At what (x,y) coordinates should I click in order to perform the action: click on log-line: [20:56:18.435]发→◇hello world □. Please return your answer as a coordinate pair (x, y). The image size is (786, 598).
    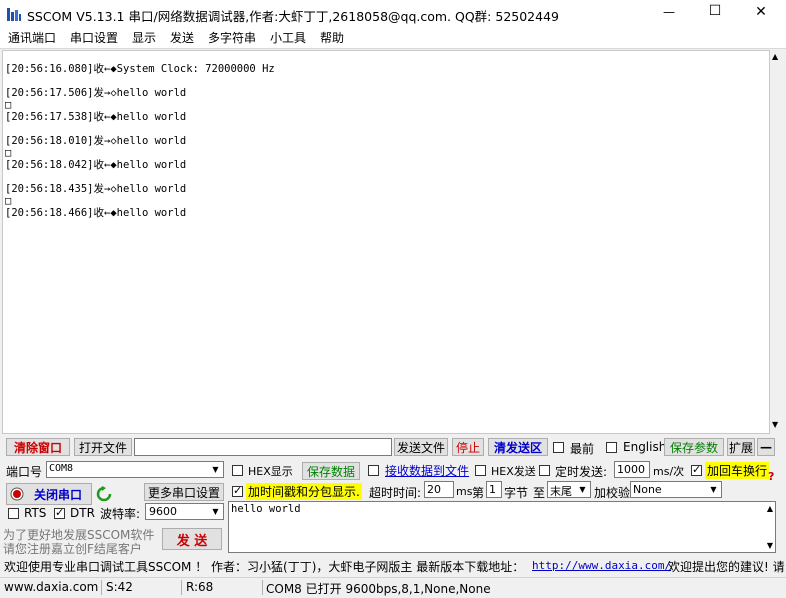
    Looking at the image, I should click on (140, 195).